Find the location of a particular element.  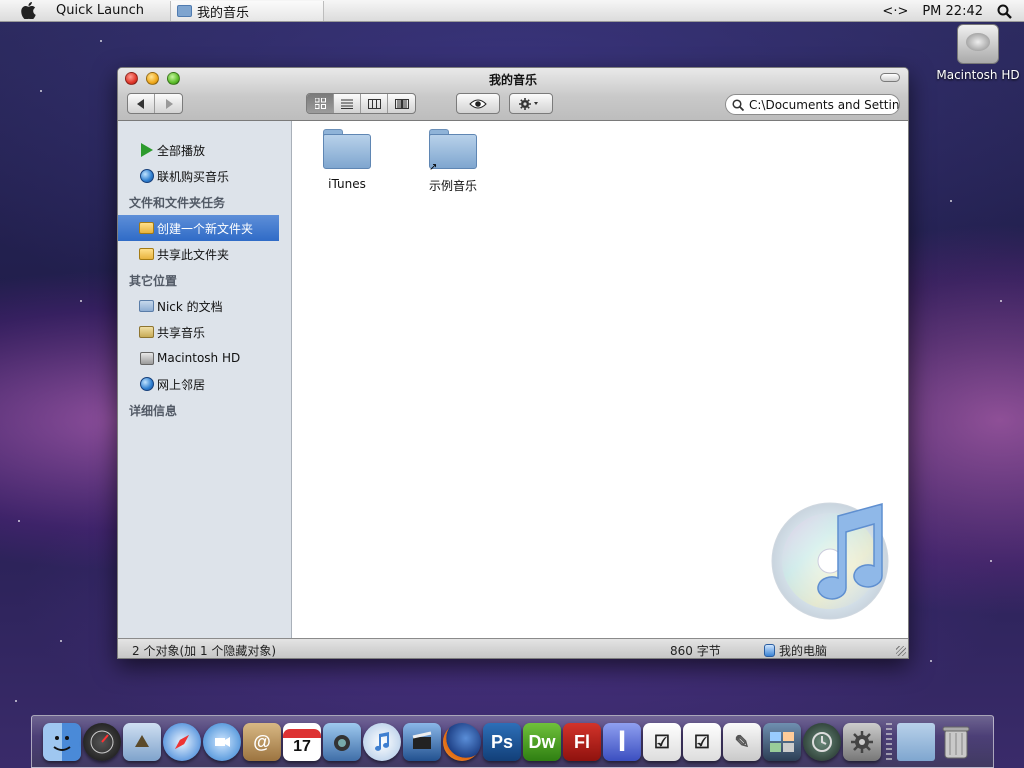

active-window-label: 我的音乐 is located at coordinates (223, 13).